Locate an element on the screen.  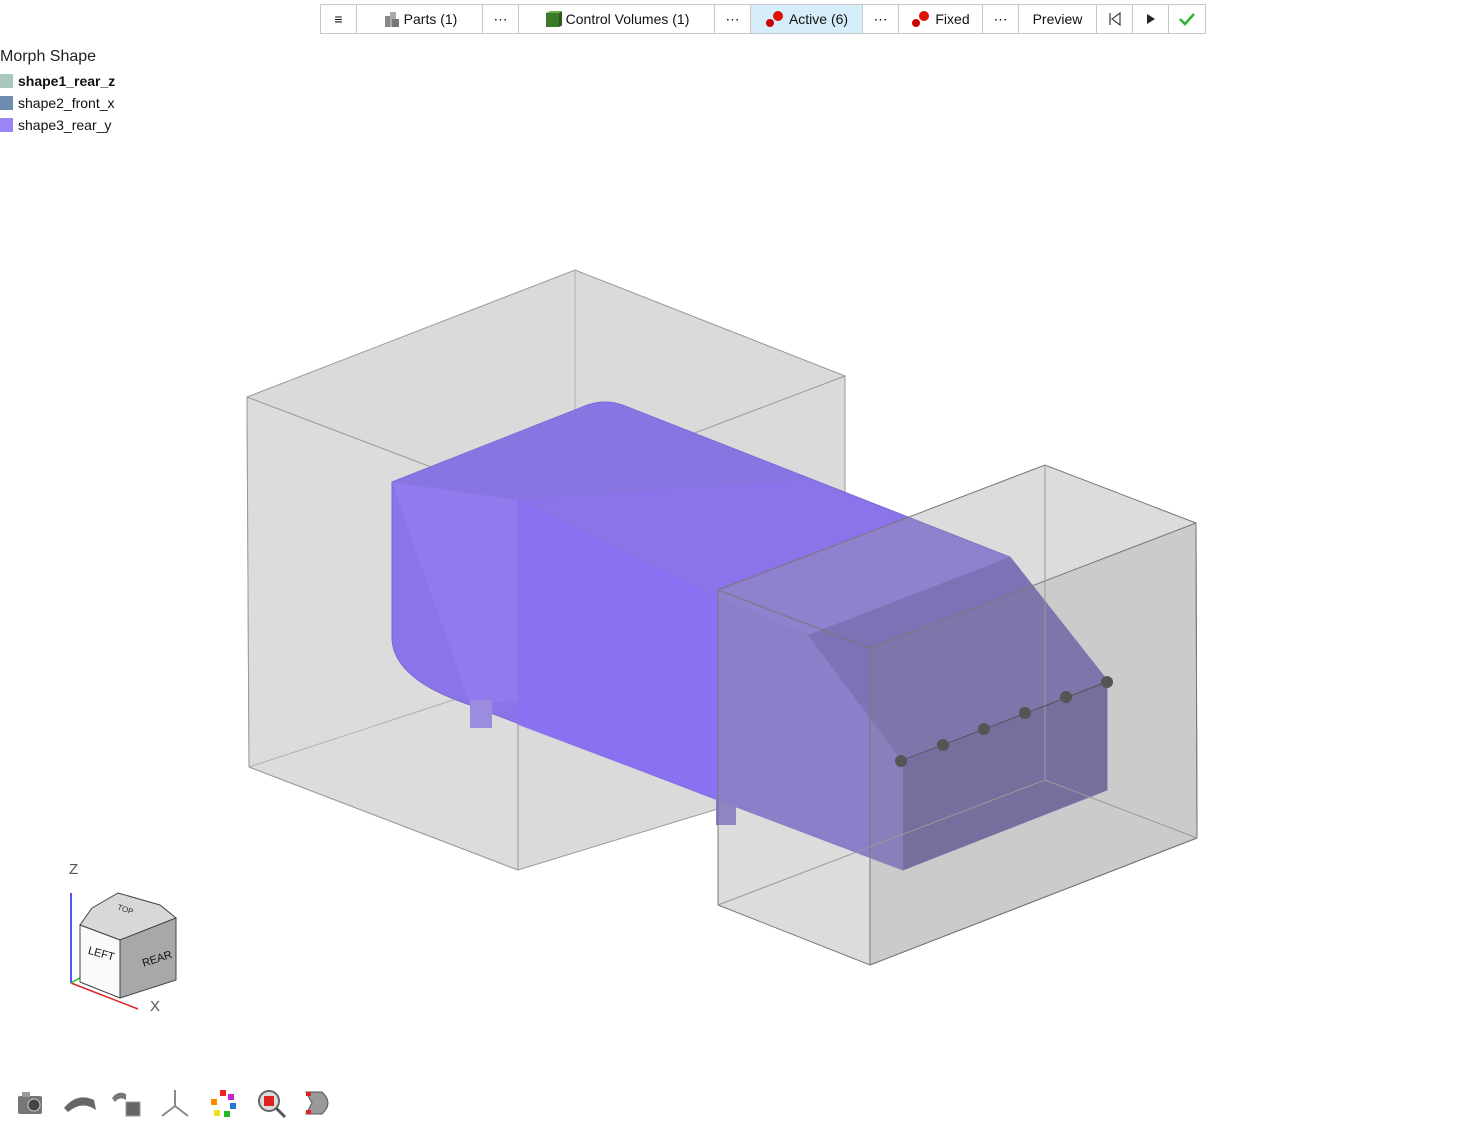
surface-icon is located at coordinates (79, 1103).